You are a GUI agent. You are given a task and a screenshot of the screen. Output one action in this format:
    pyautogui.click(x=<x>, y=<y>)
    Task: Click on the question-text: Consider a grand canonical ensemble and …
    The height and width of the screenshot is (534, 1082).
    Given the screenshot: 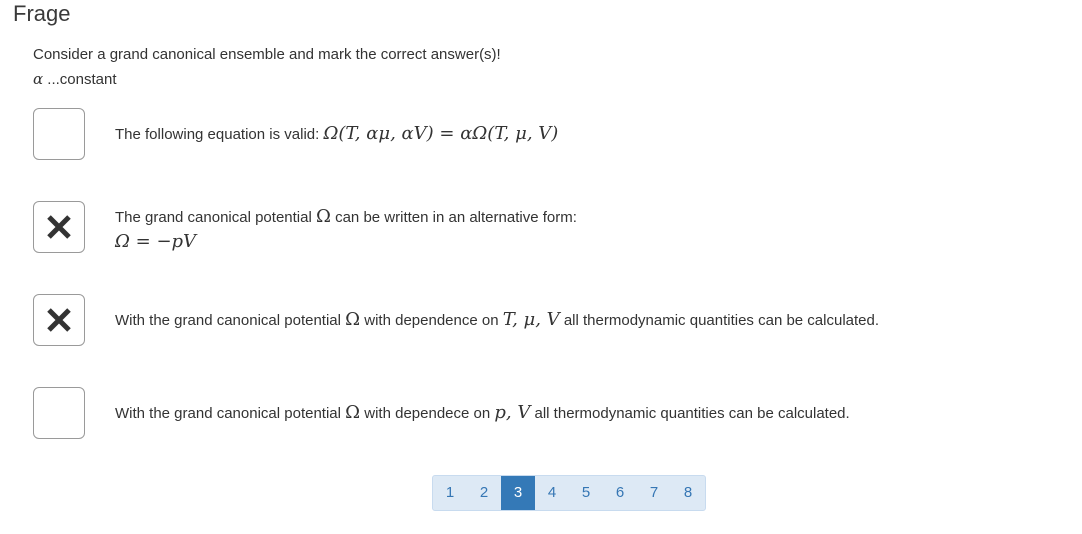 What is the action you would take?
    pyautogui.click(x=267, y=67)
    